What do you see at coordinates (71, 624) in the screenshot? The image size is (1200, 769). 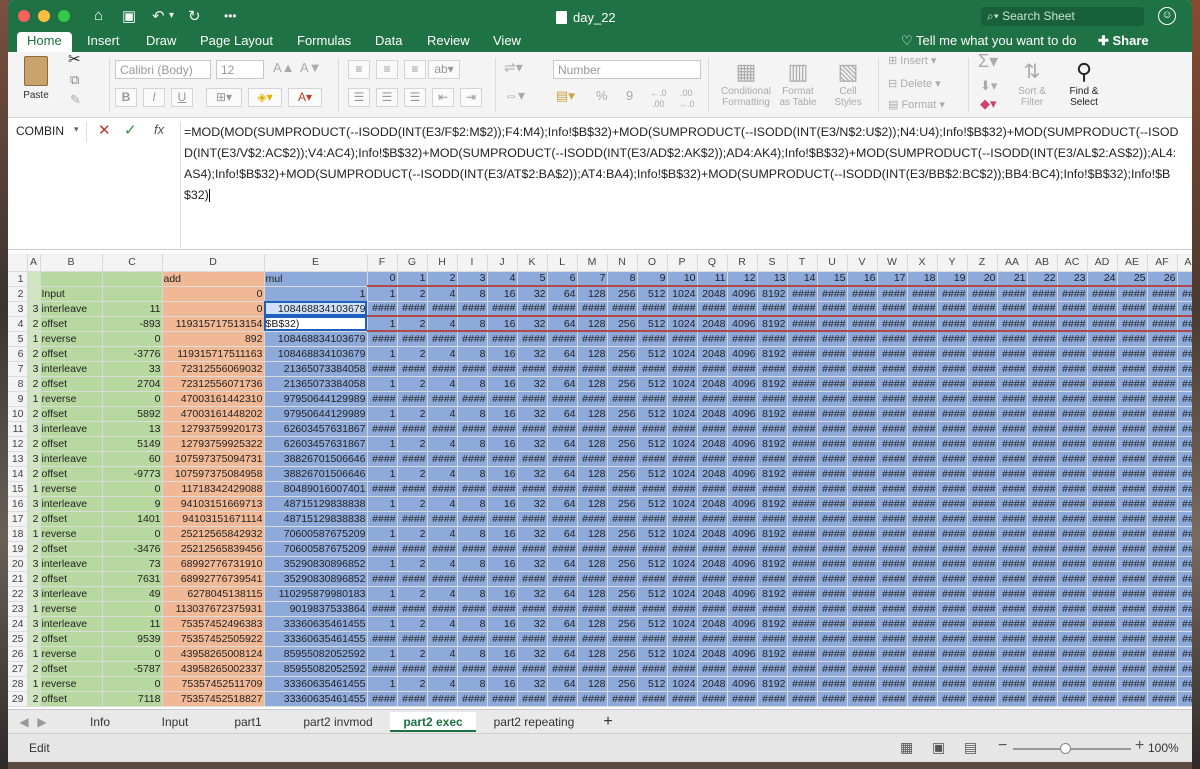 I see `cell: interleave` at bounding box center [71, 624].